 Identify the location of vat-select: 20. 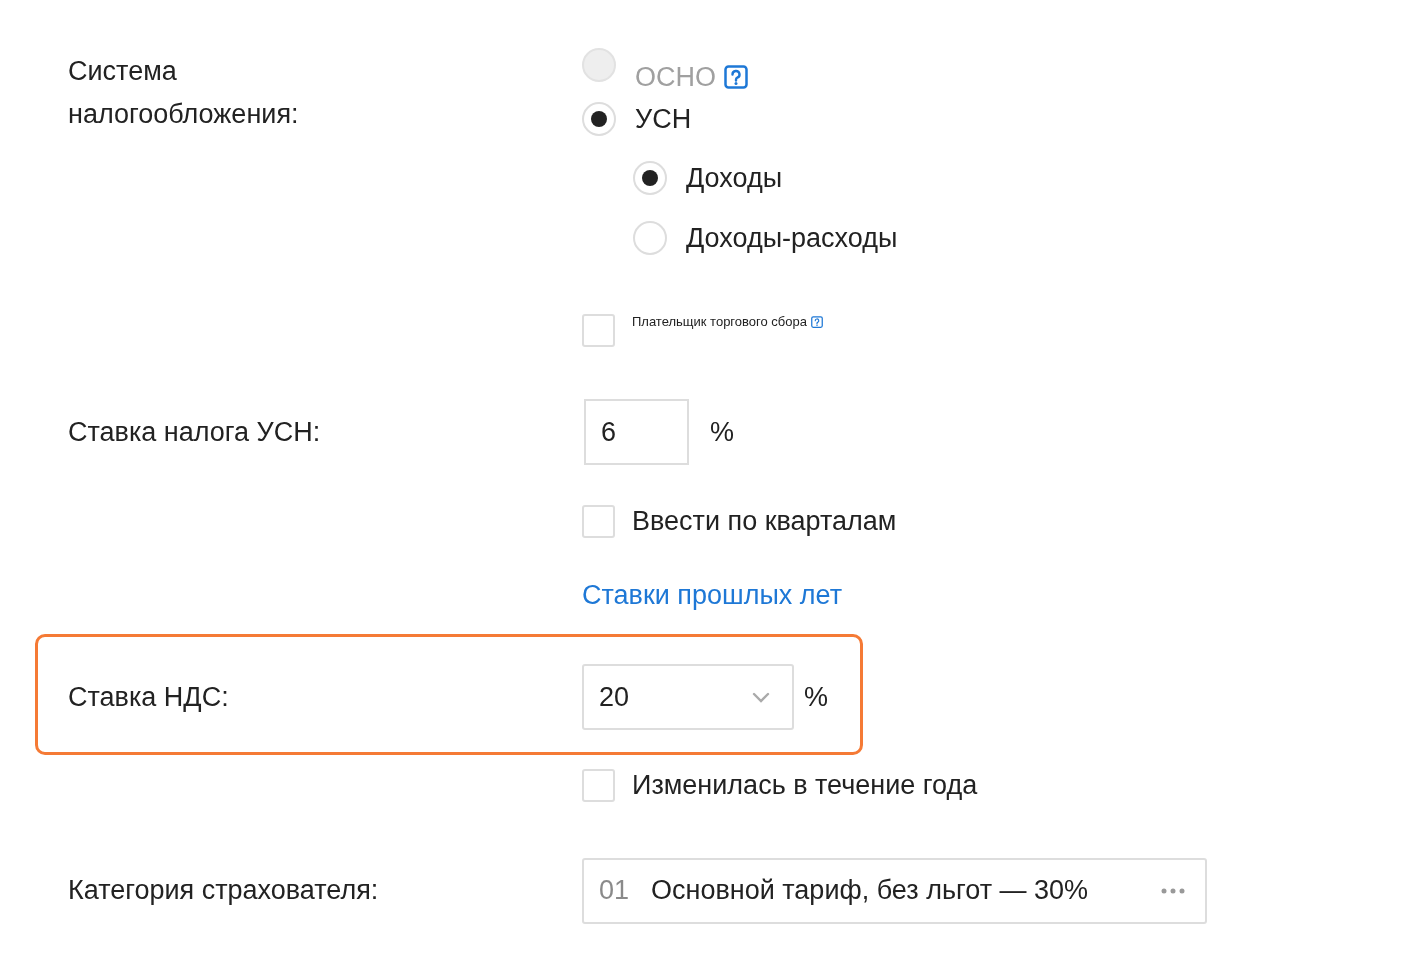
(688, 697).